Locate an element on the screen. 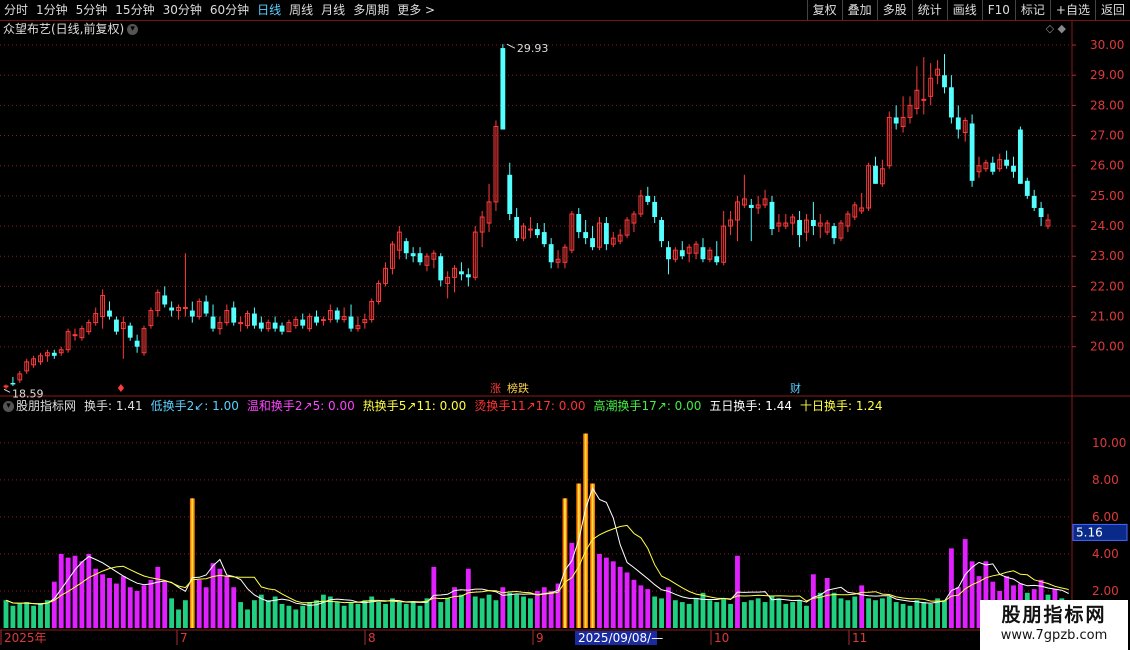  turnover-tick-label: 8.00 is located at coordinates (1105, 480).